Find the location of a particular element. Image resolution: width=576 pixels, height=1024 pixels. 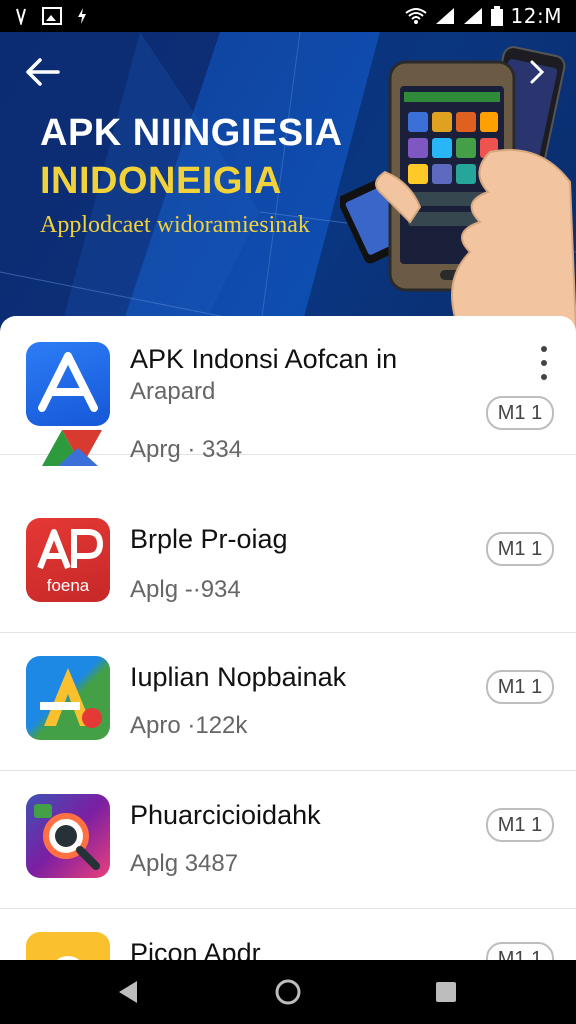

nav-recents-icon is located at coordinates (446, 992).